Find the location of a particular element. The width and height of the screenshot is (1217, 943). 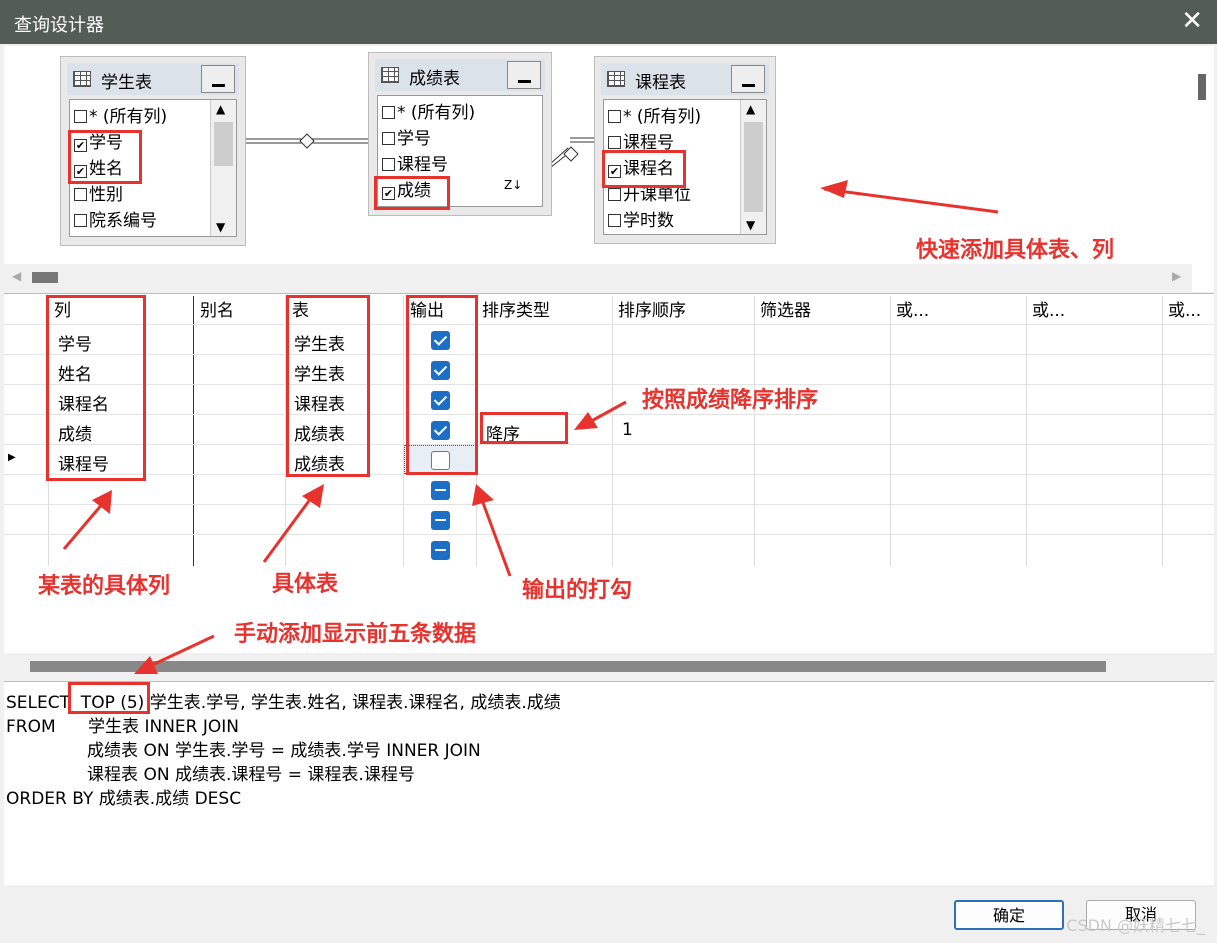

column-item: ✔ 成绩 is located at coordinates (406, 188).